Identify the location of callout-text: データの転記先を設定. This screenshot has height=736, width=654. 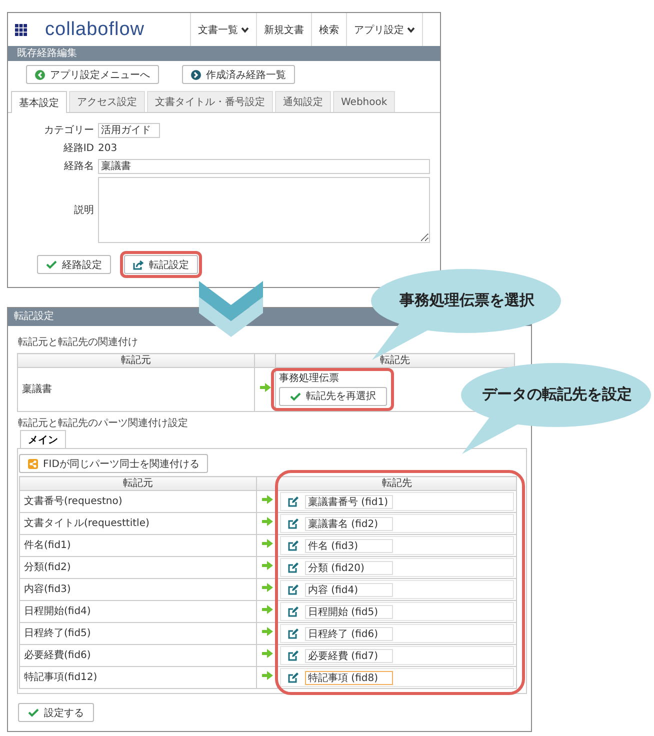
(557, 394).